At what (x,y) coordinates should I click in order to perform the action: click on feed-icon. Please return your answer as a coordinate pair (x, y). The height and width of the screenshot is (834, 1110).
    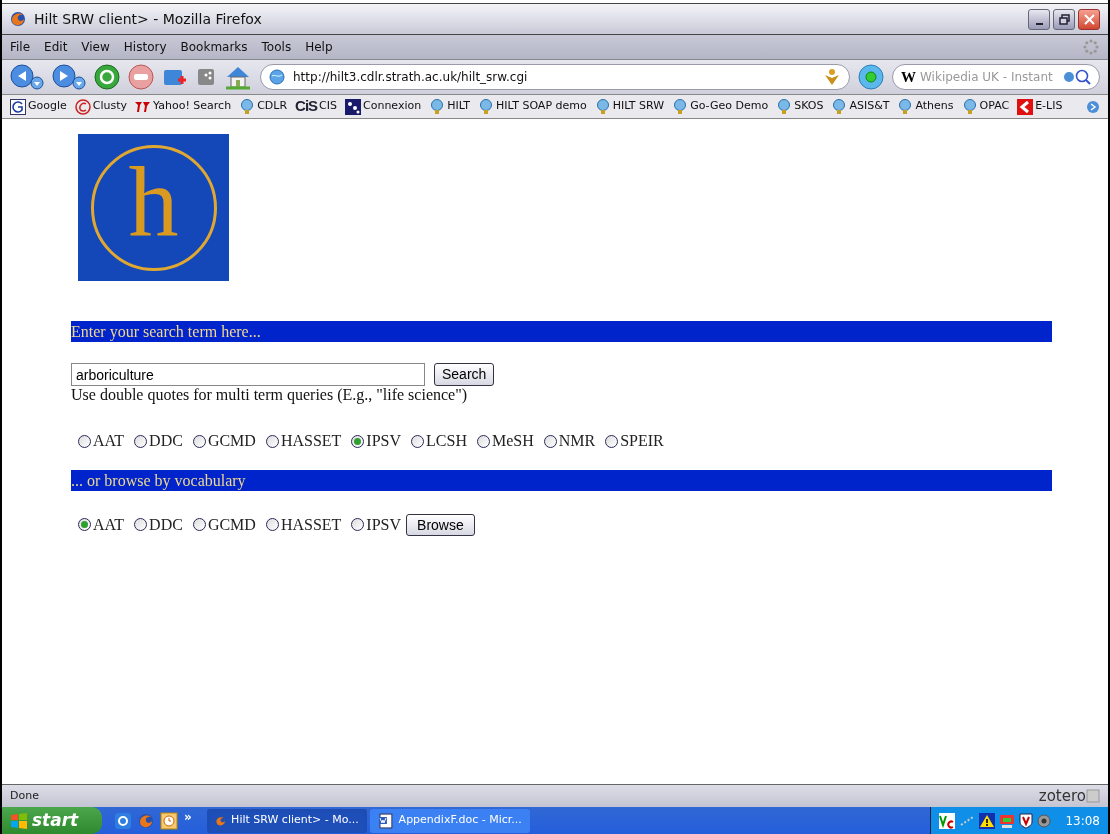
    Looking at the image, I should click on (832, 77).